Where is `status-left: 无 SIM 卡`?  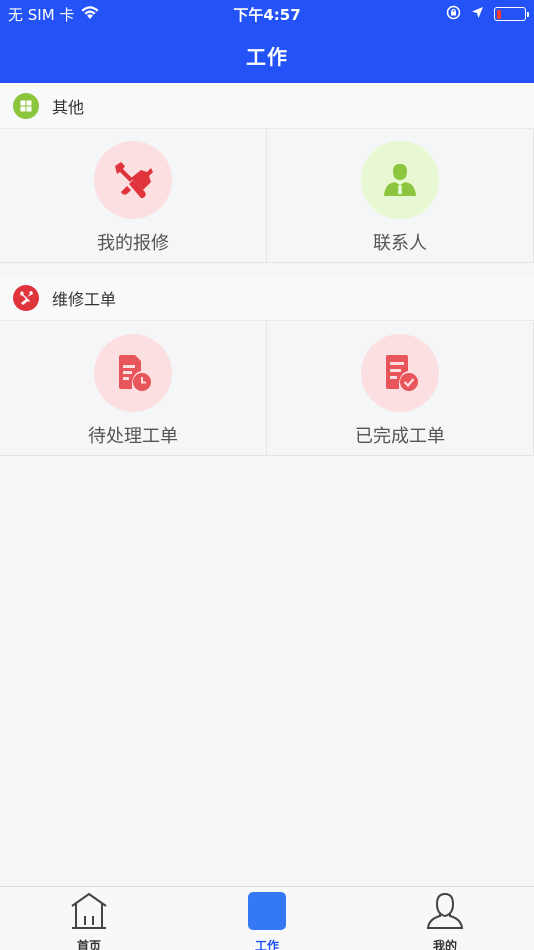
status-left: 无 SIM 卡 is located at coordinates (54, 14).